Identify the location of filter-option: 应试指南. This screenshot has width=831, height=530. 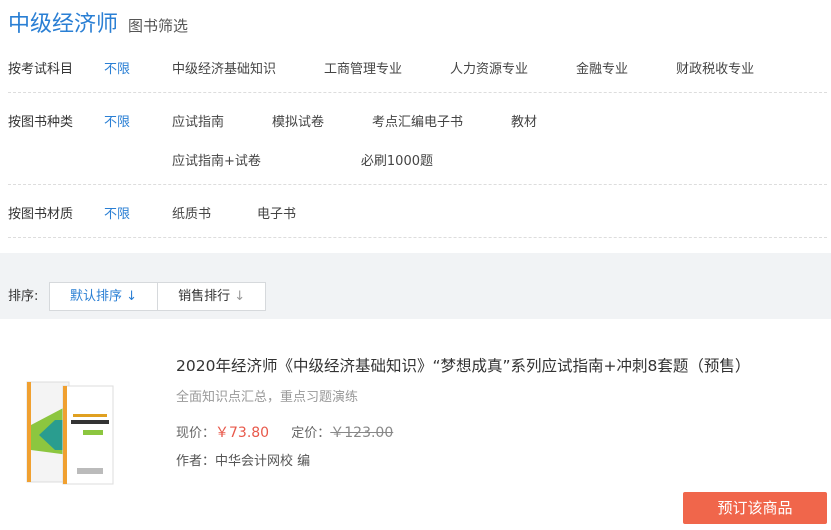
(198, 120).